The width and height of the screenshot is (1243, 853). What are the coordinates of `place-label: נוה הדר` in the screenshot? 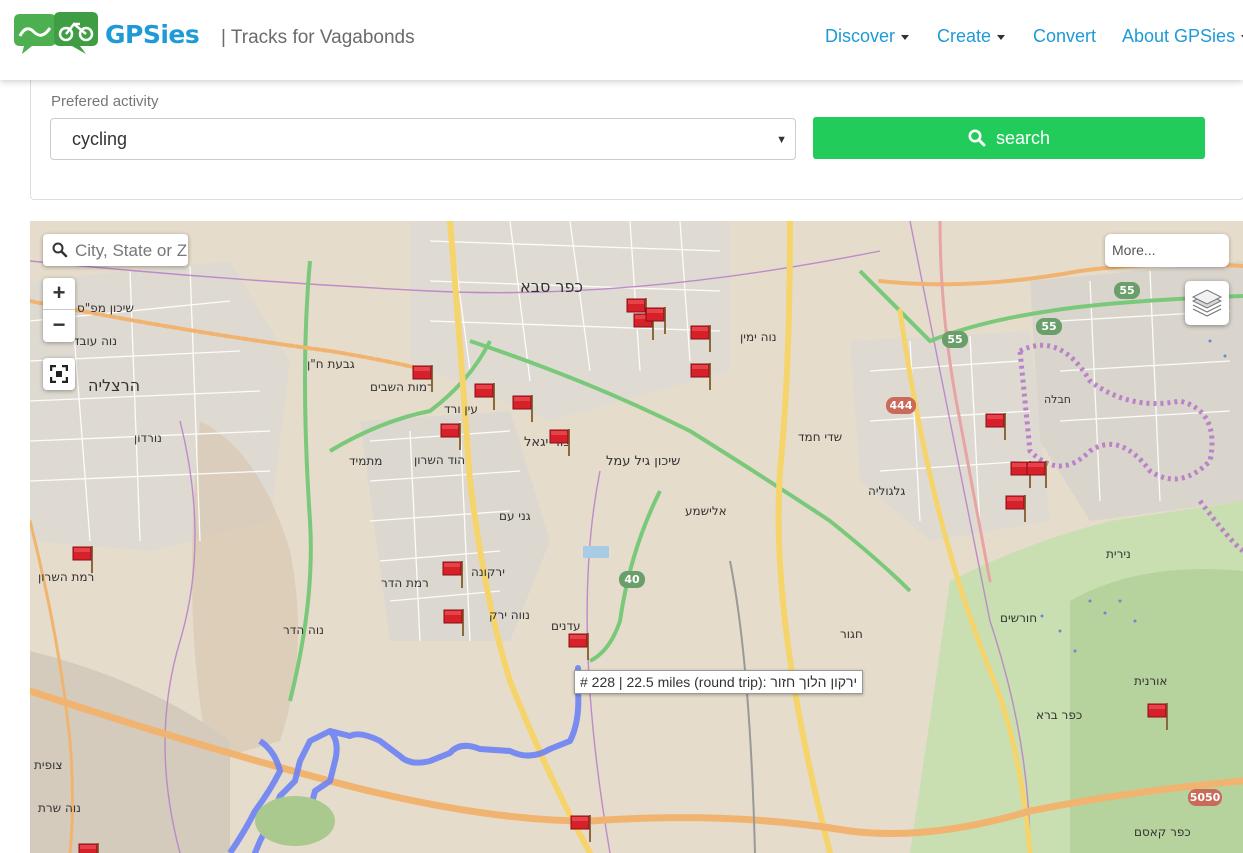 It's located at (303, 630).